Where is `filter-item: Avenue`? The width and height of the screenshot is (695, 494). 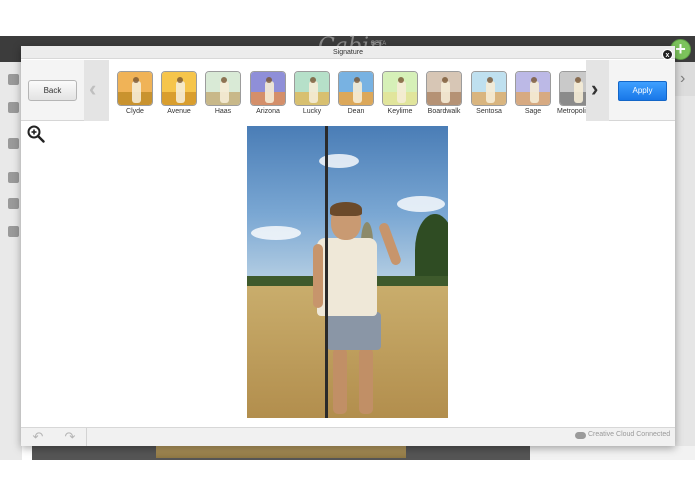 filter-item: Avenue is located at coordinates (179, 93).